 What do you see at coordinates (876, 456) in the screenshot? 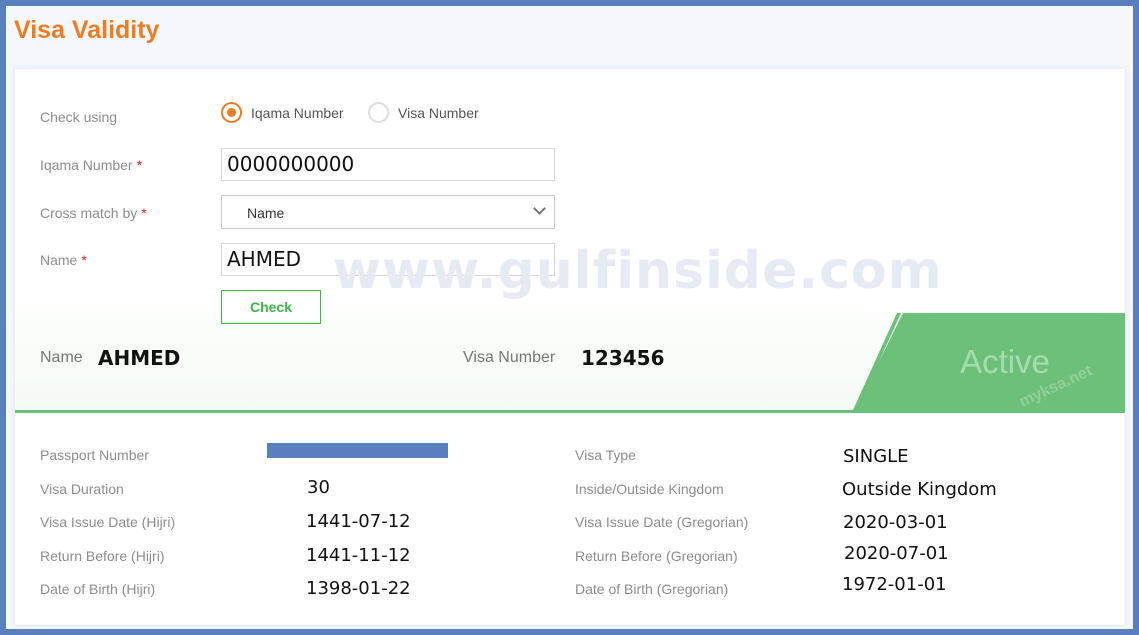
I see `detail-value: SINGLE` at bounding box center [876, 456].